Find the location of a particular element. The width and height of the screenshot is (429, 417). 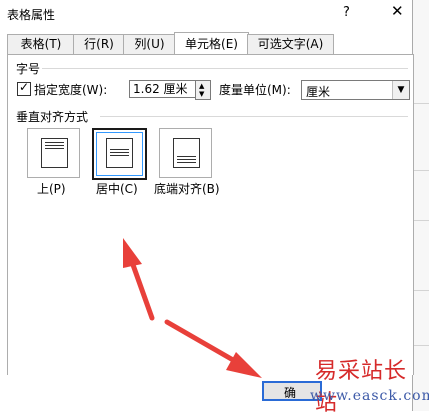

annotation-arrow-down is located at coordinates (213, 348).